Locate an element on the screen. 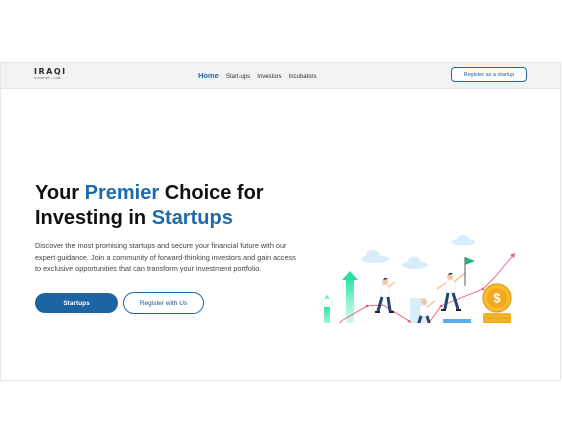 The image size is (562, 444). gold-coins-icon: $ is located at coordinates (497, 303).